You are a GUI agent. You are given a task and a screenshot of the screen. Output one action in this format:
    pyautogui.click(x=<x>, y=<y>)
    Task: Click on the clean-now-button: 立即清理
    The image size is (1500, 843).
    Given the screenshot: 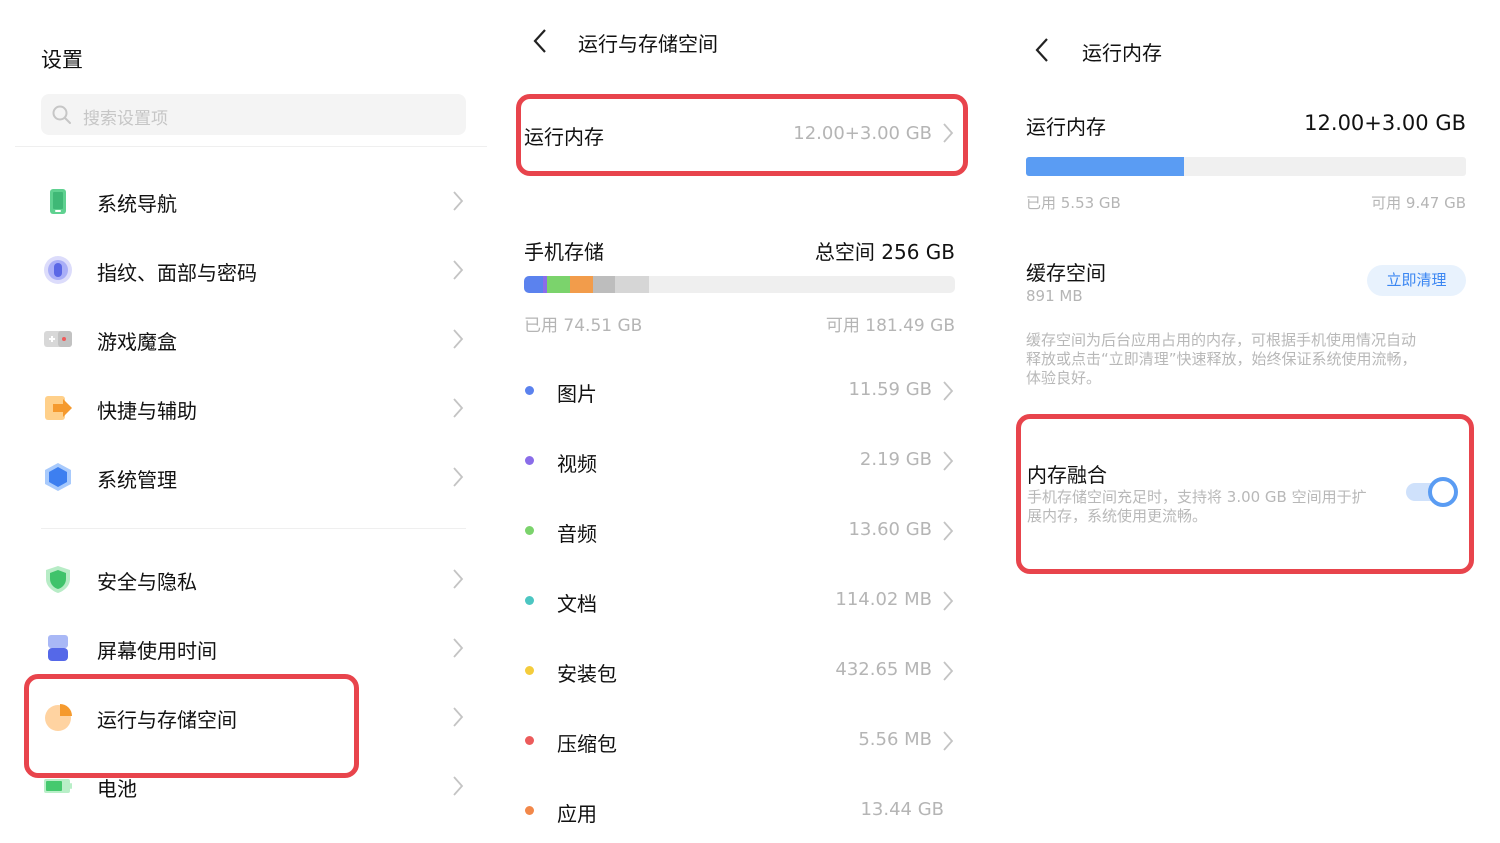 What is the action you would take?
    pyautogui.click(x=1416, y=280)
    